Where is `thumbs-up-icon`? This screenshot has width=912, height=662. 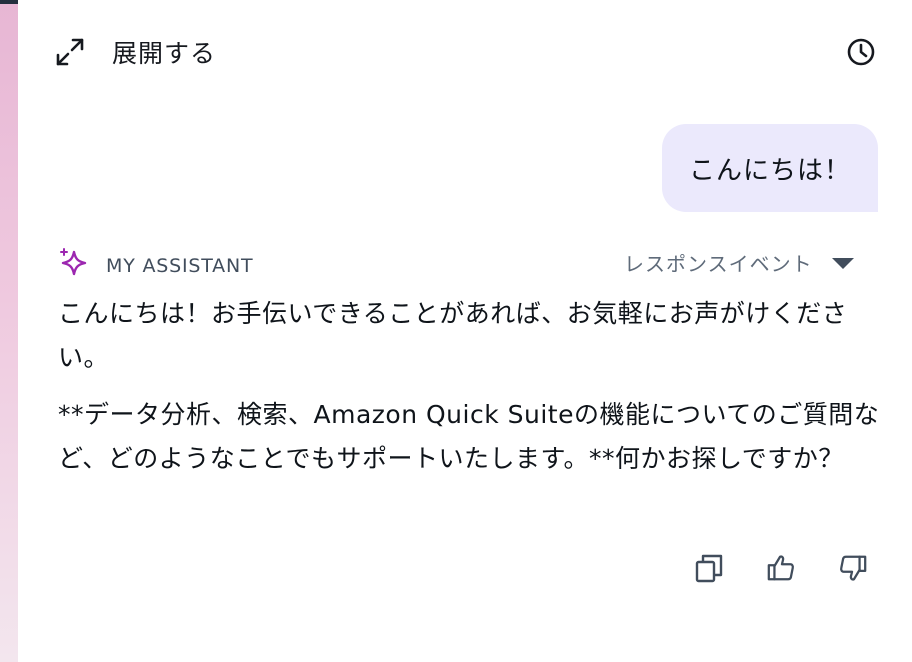
thumbs-up-icon is located at coordinates (780, 568).